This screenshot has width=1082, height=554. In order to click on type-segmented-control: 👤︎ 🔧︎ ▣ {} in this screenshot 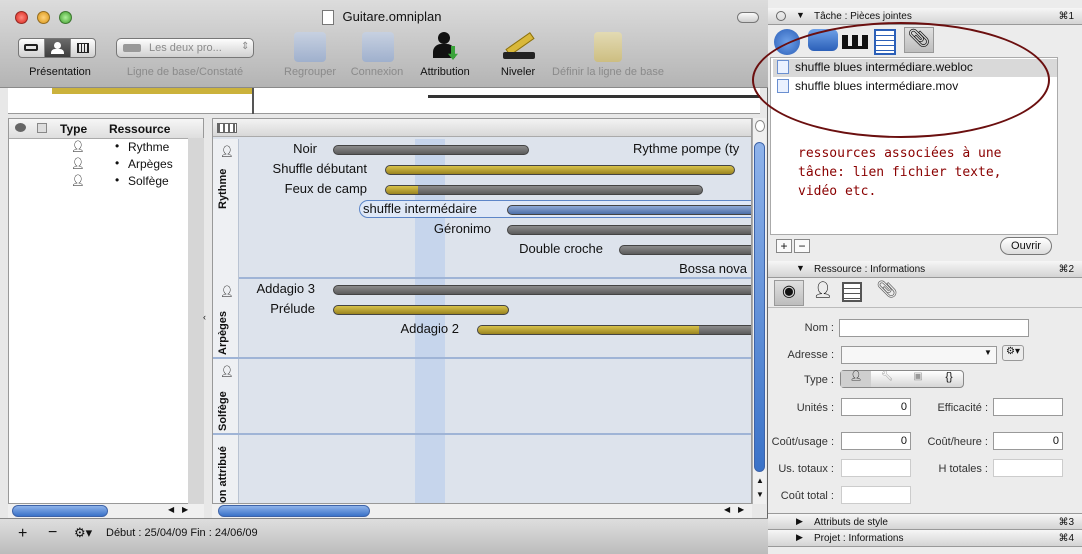, I will do `click(902, 379)`.